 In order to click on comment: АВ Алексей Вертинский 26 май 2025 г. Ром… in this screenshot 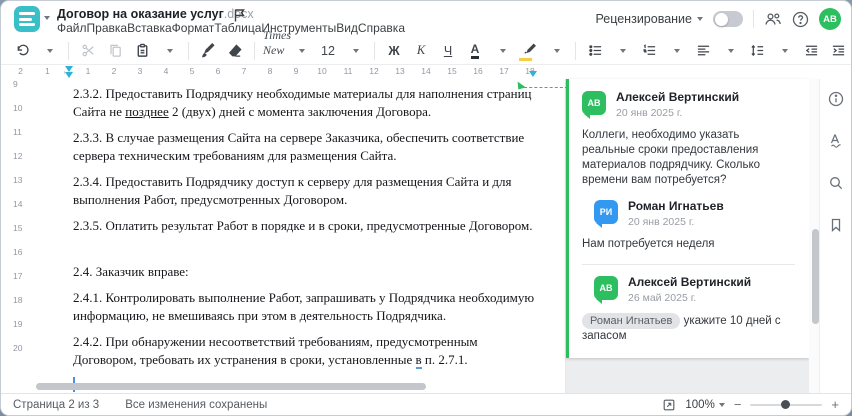, I will do `click(688, 304)`.